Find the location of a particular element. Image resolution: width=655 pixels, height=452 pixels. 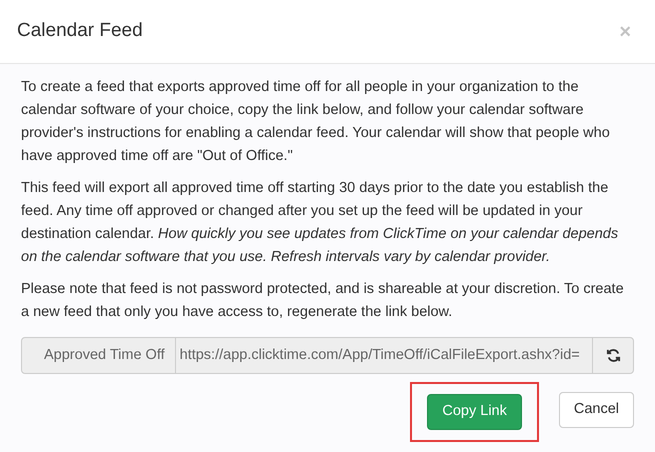

dialog-title: Calendar Feed is located at coordinates (80, 31).